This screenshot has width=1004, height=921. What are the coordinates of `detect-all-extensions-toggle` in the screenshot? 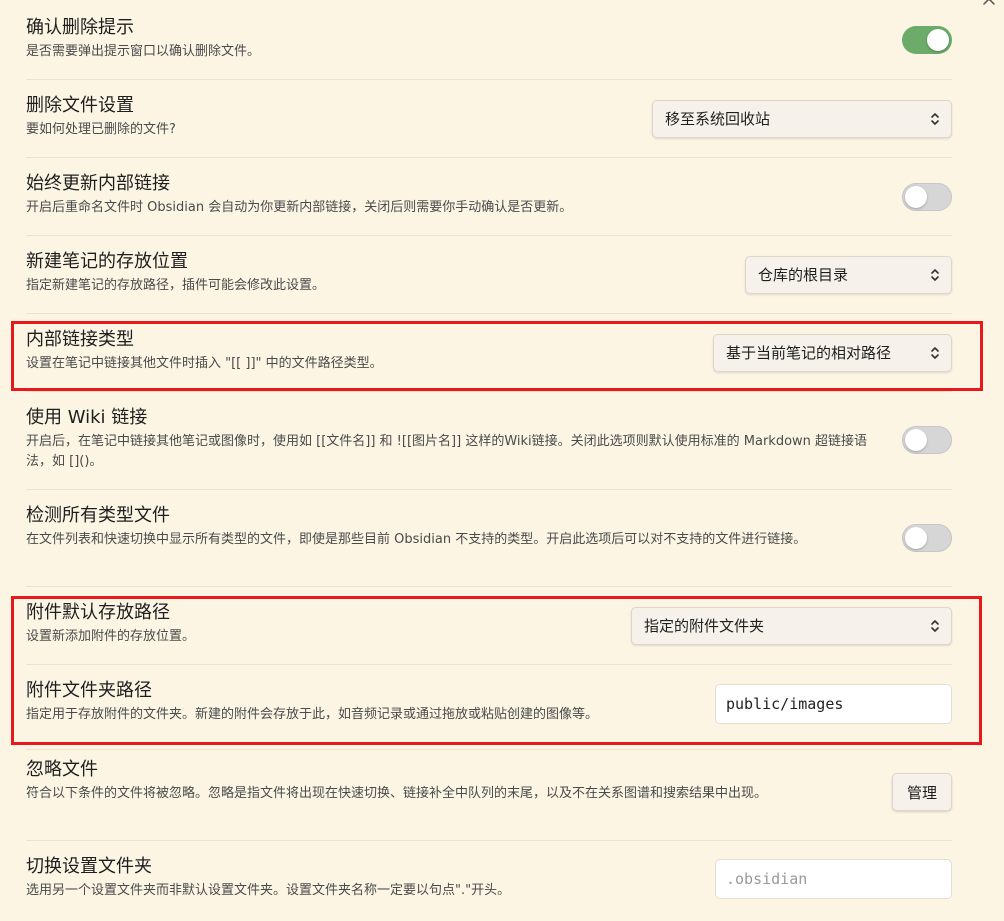 It's located at (927, 538).